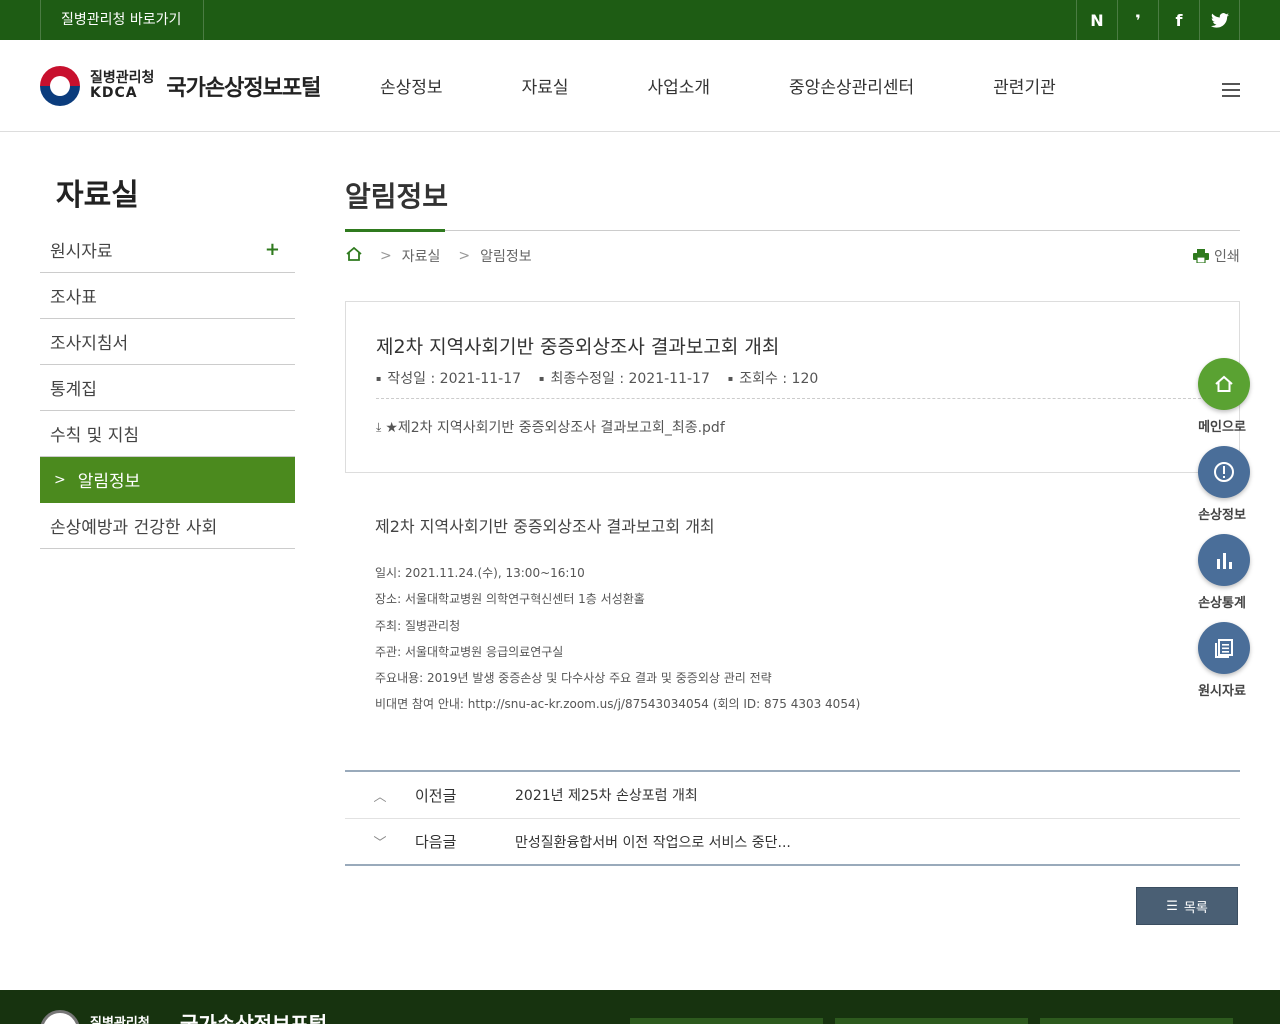 This screenshot has width=1280, height=1024. I want to click on quick-link-main: 메인으로, so click(1225, 396).